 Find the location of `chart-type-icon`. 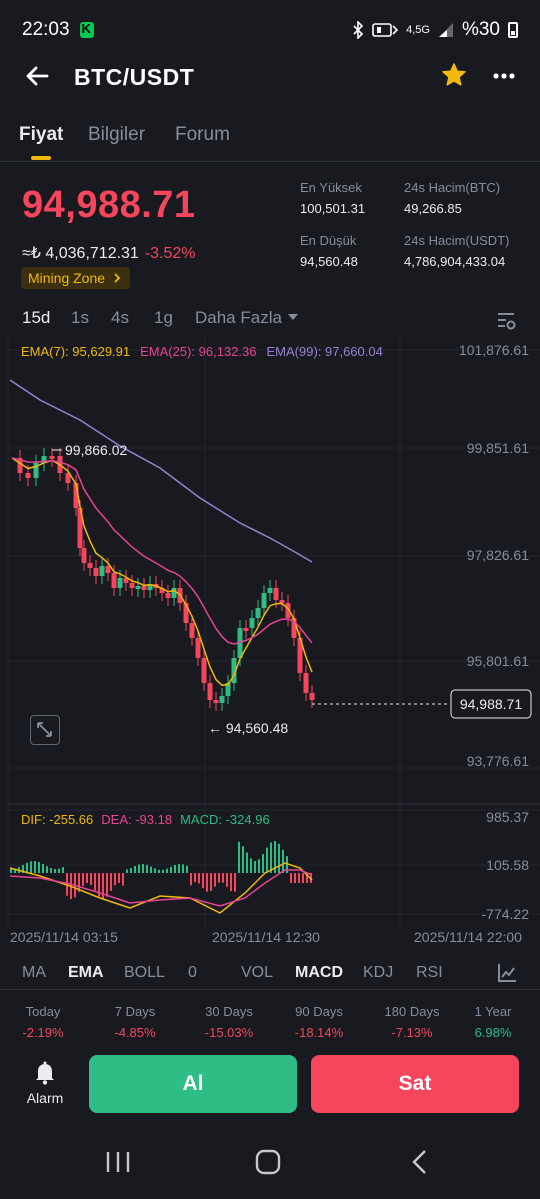

chart-type-icon is located at coordinates (507, 973).